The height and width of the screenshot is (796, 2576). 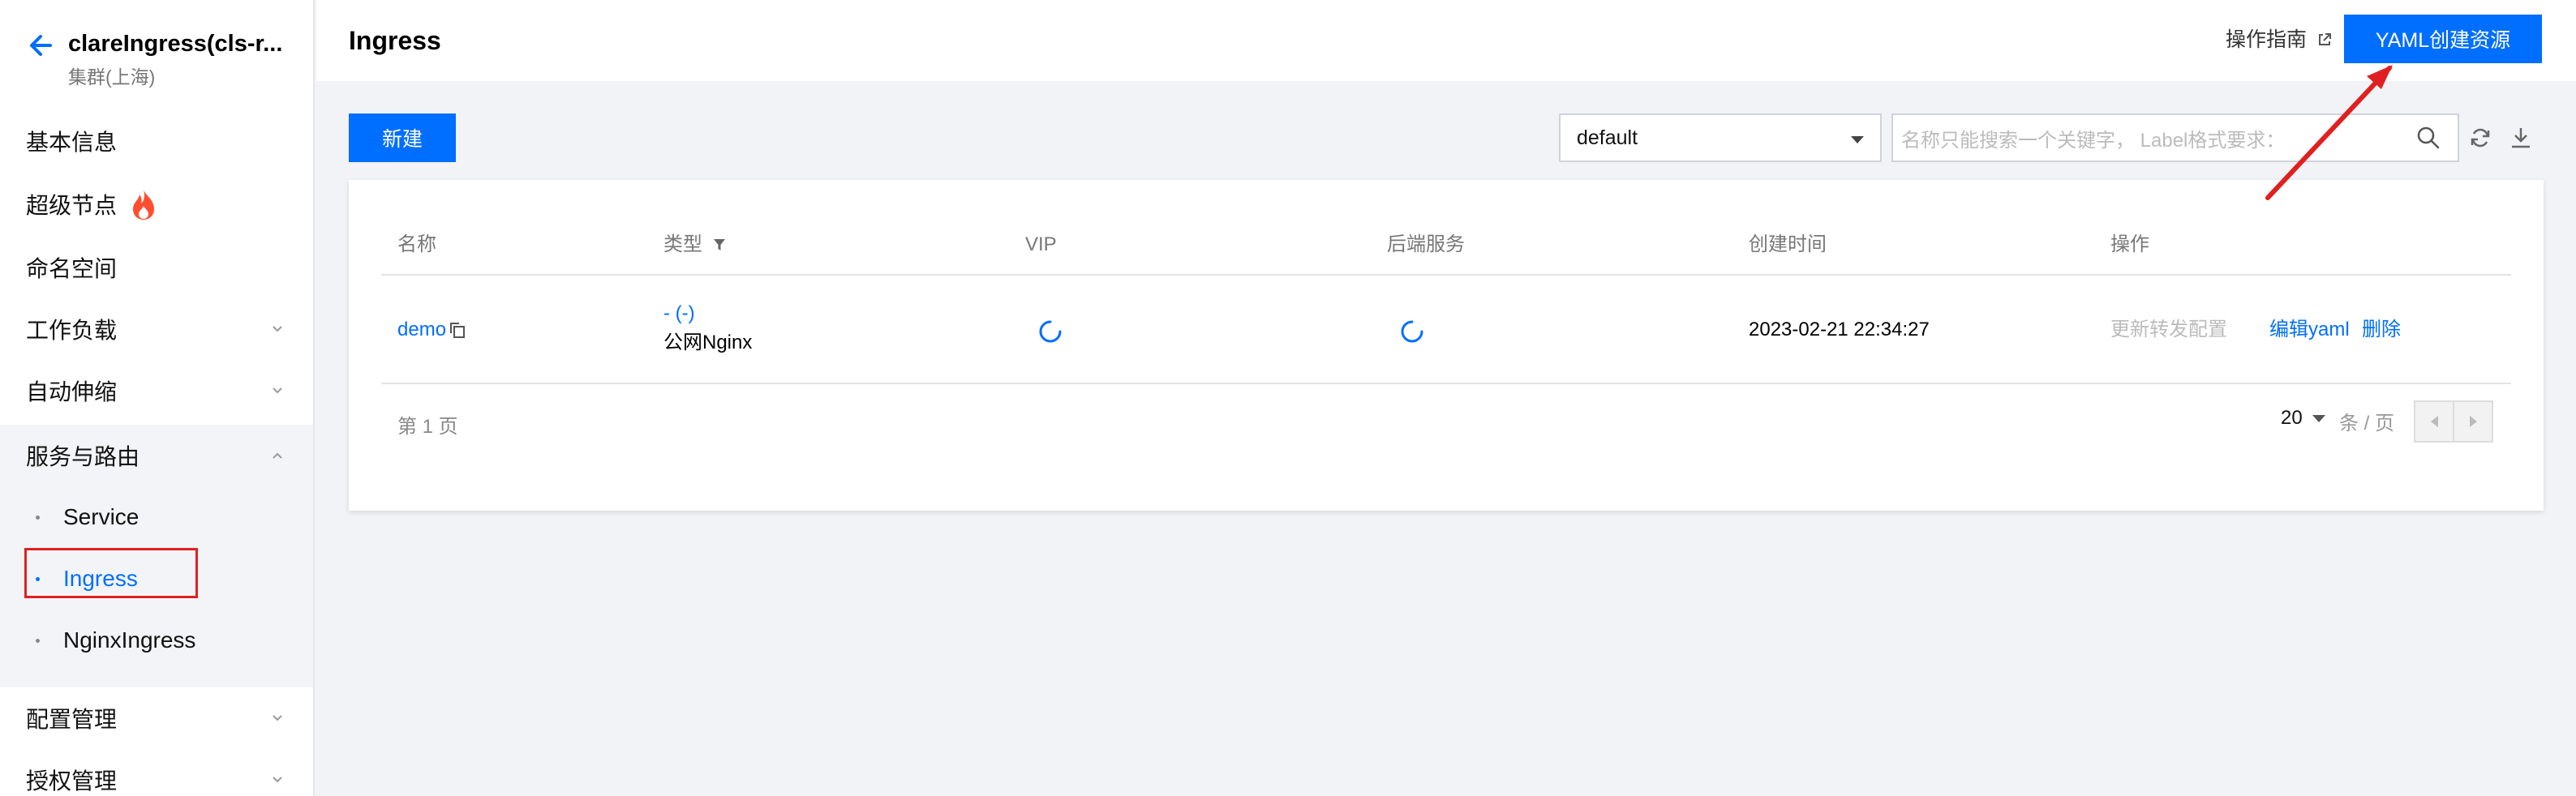 What do you see at coordinates (2292, 418) in the screenshot?
I see `page-size-value: 20` at bounding box center [2292, 418].